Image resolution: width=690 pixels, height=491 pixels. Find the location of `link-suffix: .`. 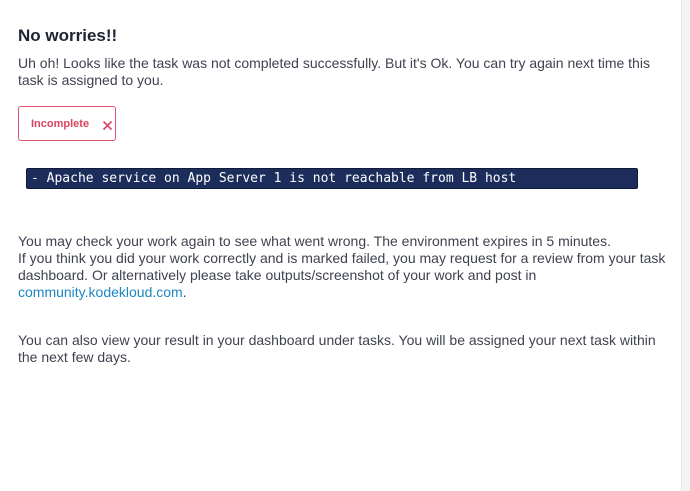

link-suffix: . is located at coordinates (184, 292).